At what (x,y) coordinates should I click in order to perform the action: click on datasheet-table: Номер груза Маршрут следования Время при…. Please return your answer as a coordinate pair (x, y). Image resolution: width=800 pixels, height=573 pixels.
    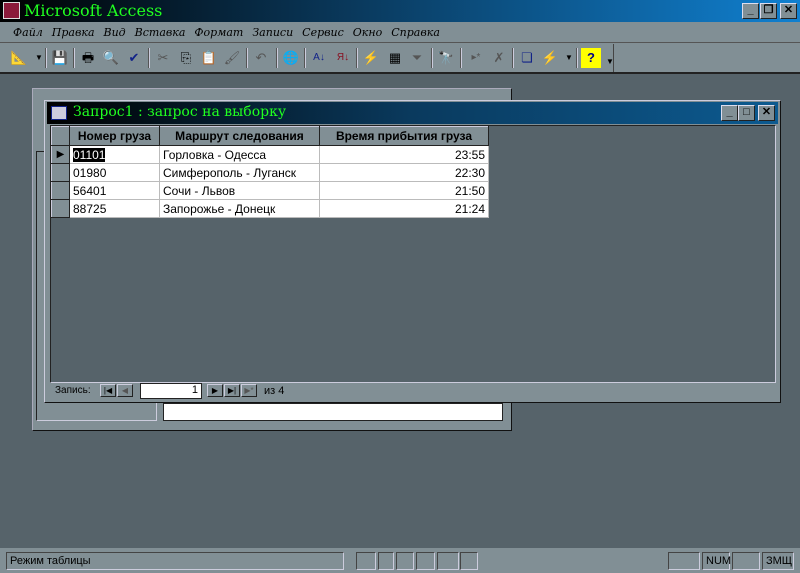
    Looking at the image, I should click on (270, 172).